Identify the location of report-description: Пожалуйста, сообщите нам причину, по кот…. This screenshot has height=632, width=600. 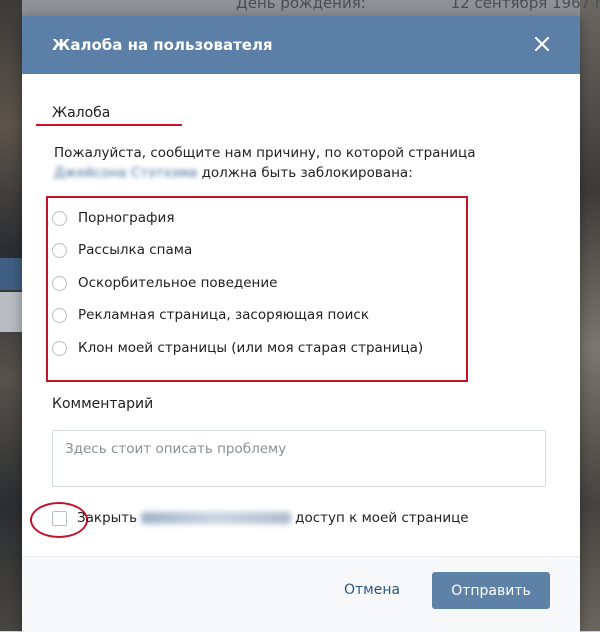
(299, 163).